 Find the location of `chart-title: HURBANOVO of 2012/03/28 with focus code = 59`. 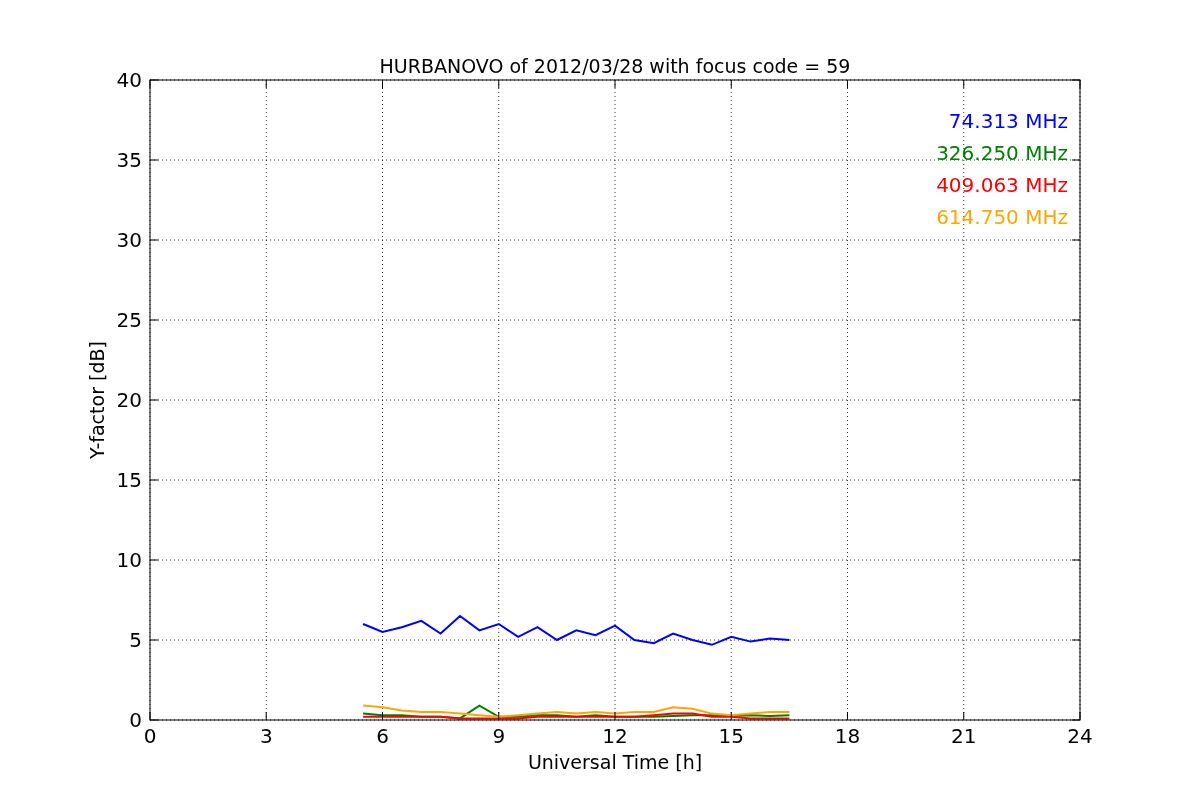

chart-title: HURBANOVO of 2012/03/28 with focus code = 59 is located at coordinates (615, 66).